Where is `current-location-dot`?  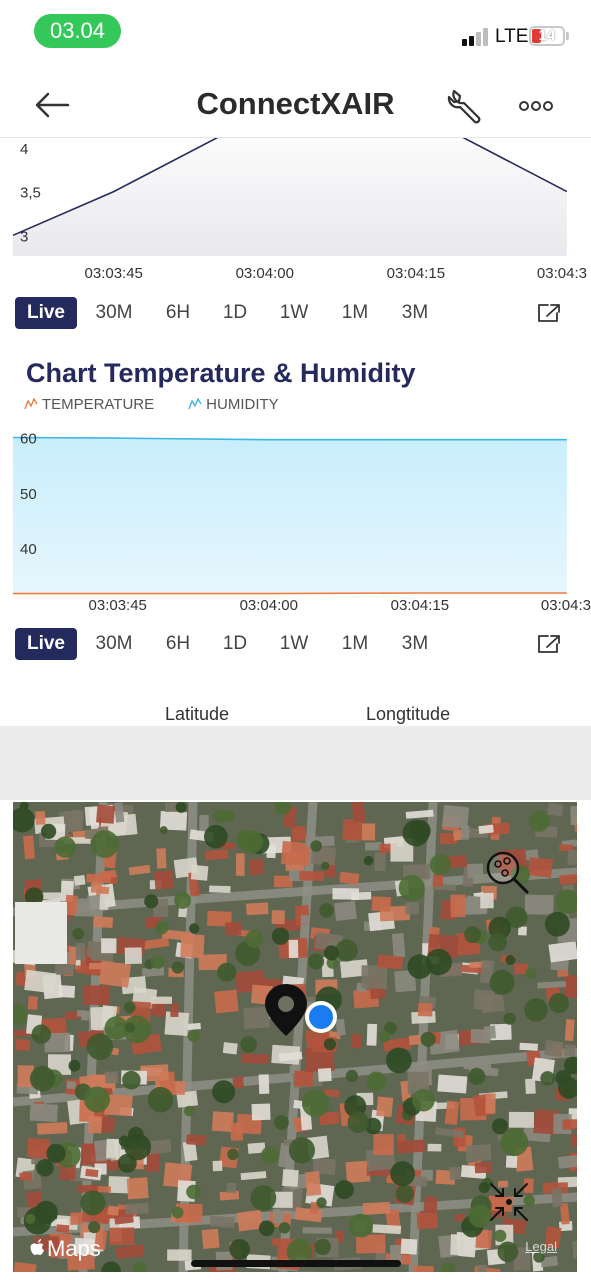 current-location-dot is located at coordinates (321, 1017).